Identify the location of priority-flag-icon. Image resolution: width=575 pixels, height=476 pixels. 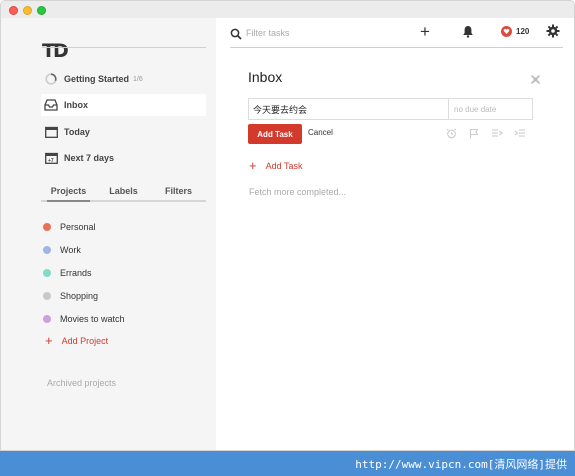
(474, 133).